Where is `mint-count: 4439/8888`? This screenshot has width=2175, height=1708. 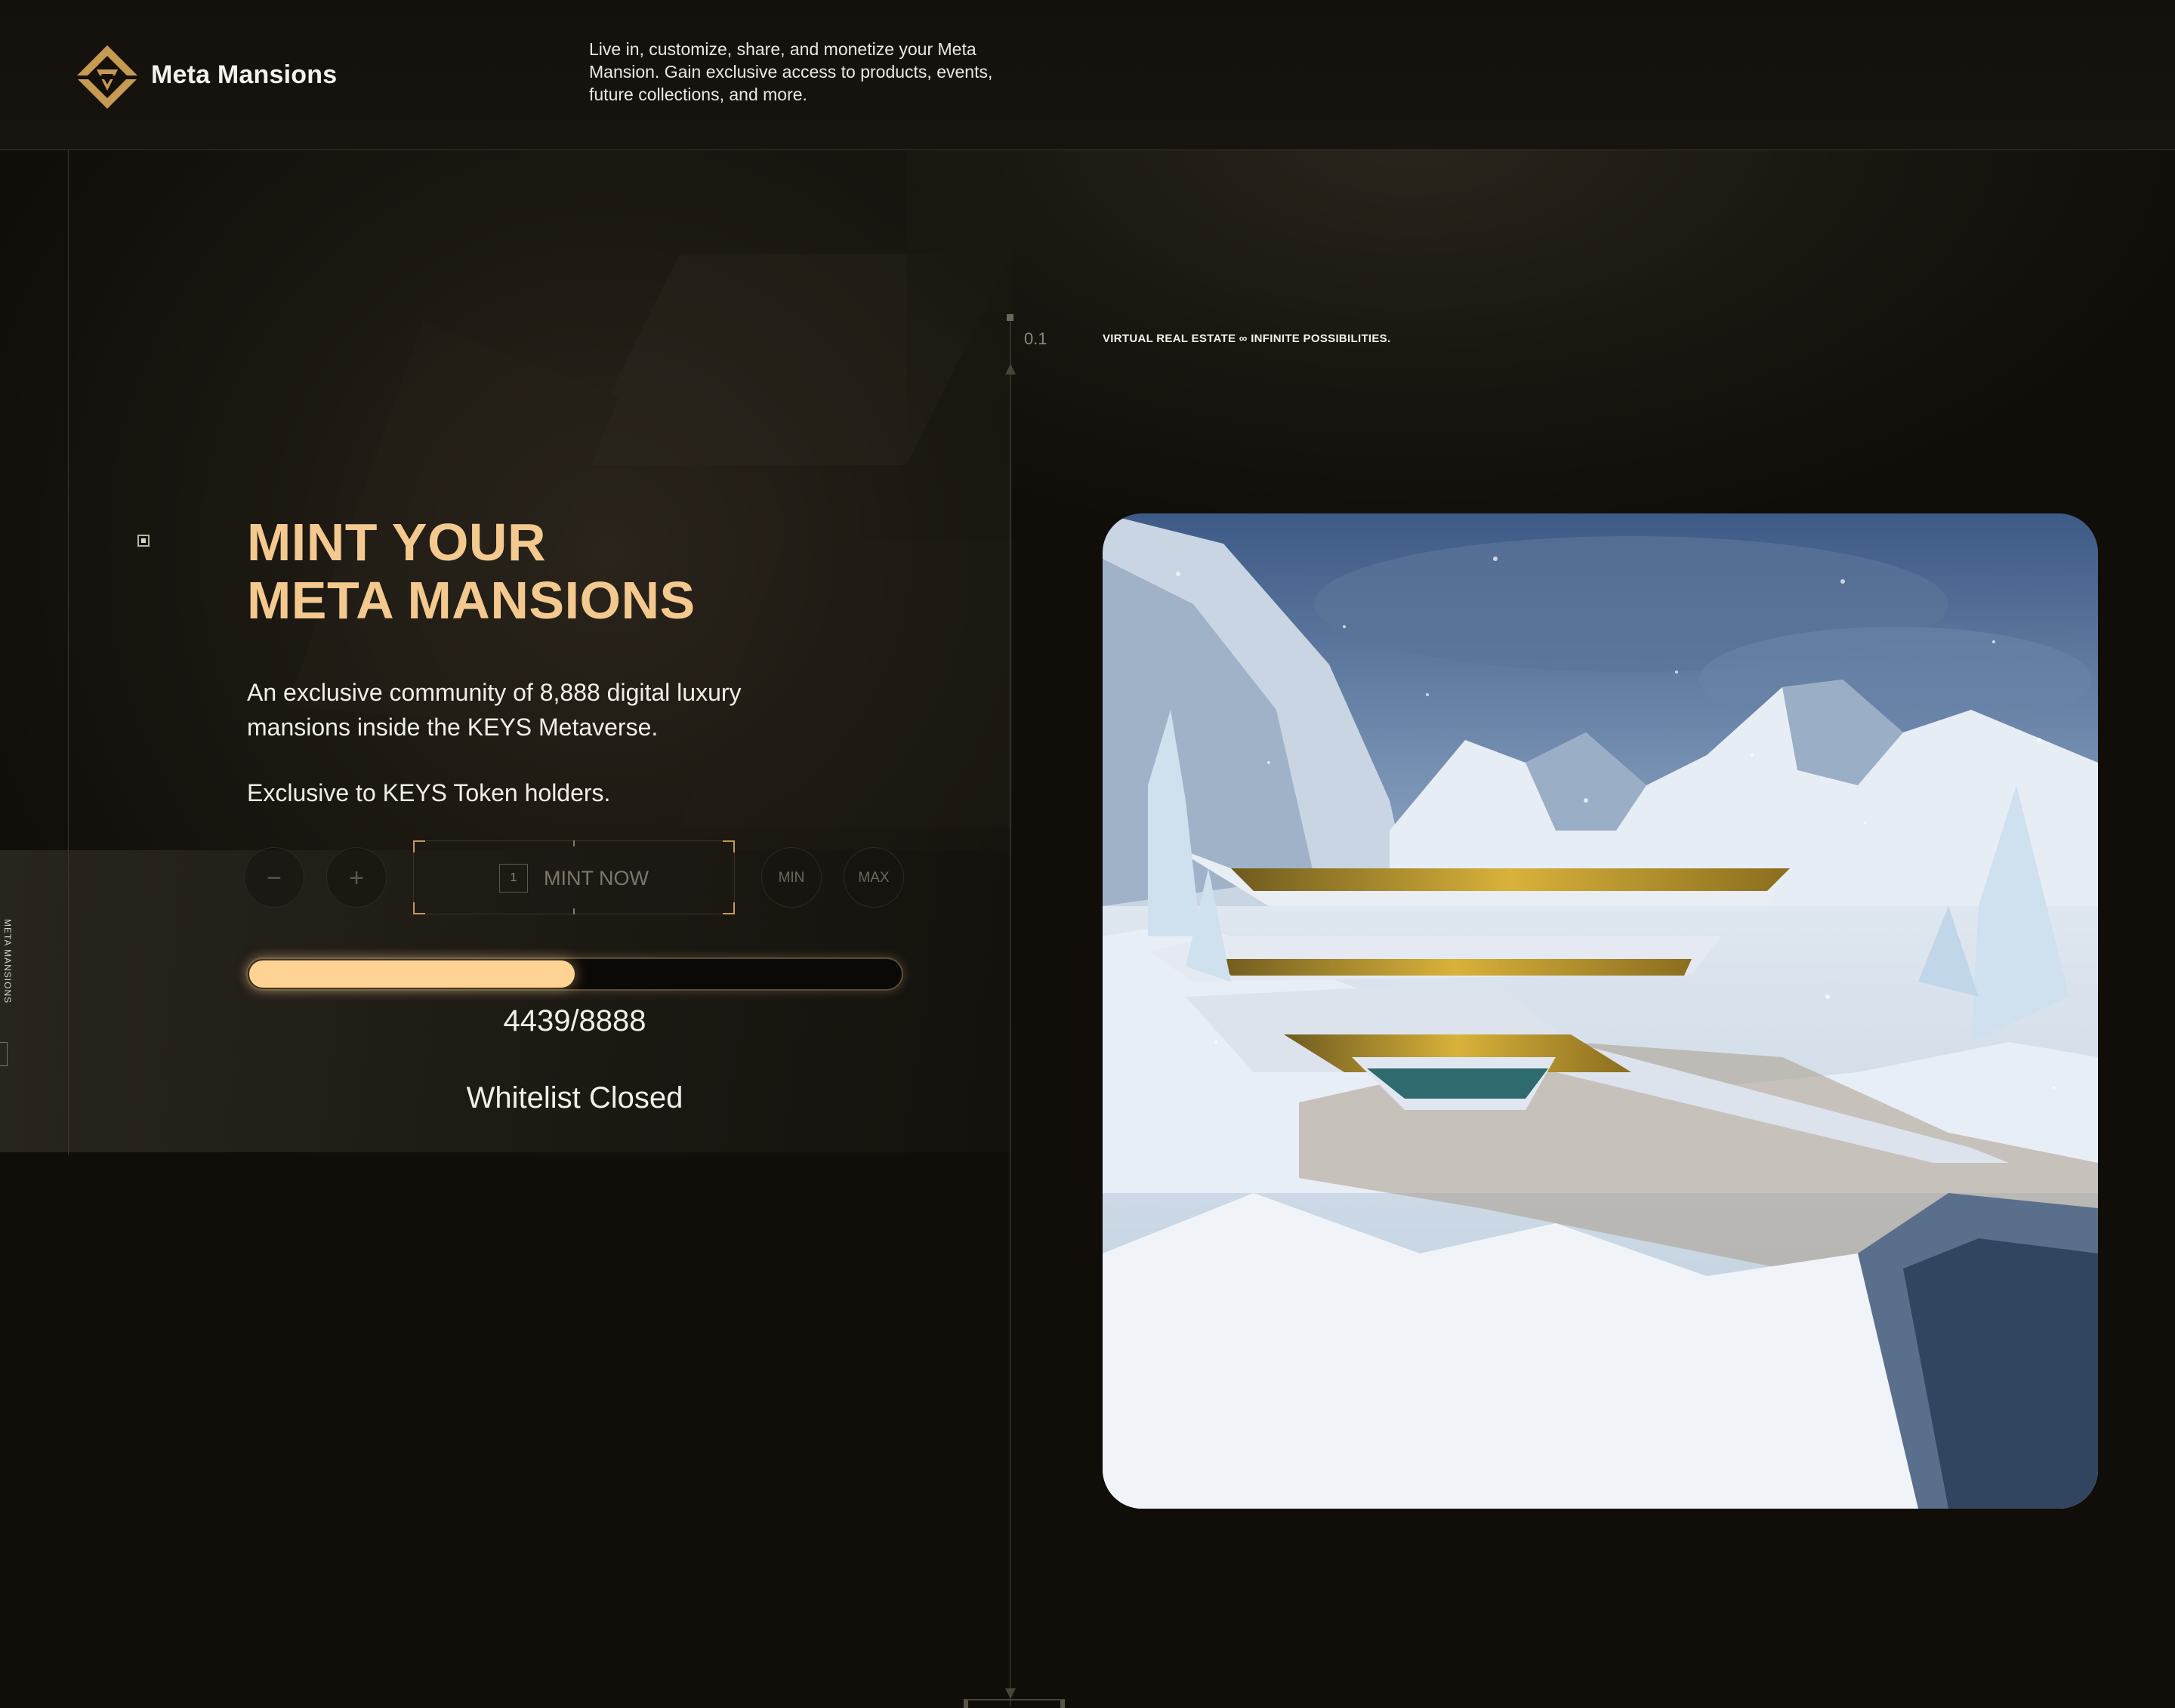
mint-count: 4439/8888 is located at coordinates (574, 1020).